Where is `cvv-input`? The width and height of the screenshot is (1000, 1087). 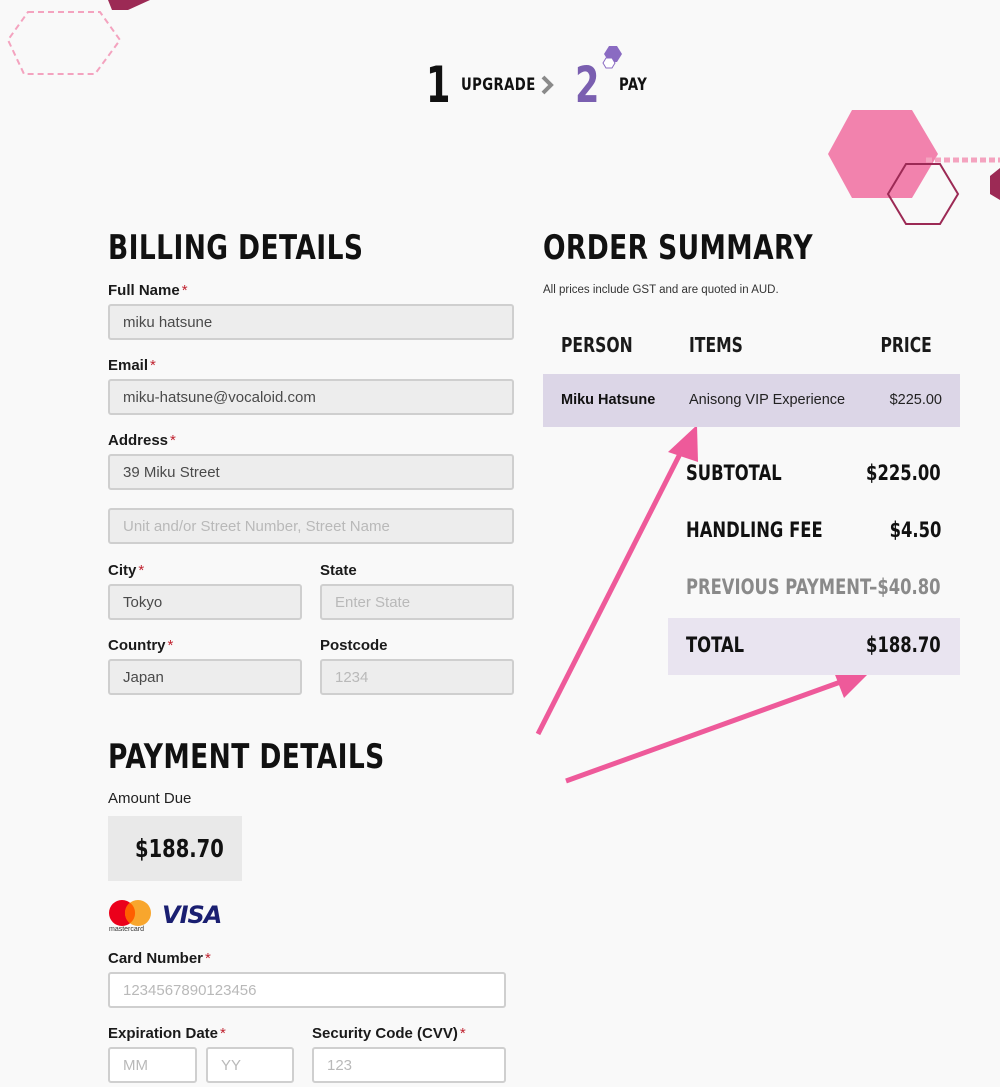 cvv-input is located at coordinates (409, 1065).